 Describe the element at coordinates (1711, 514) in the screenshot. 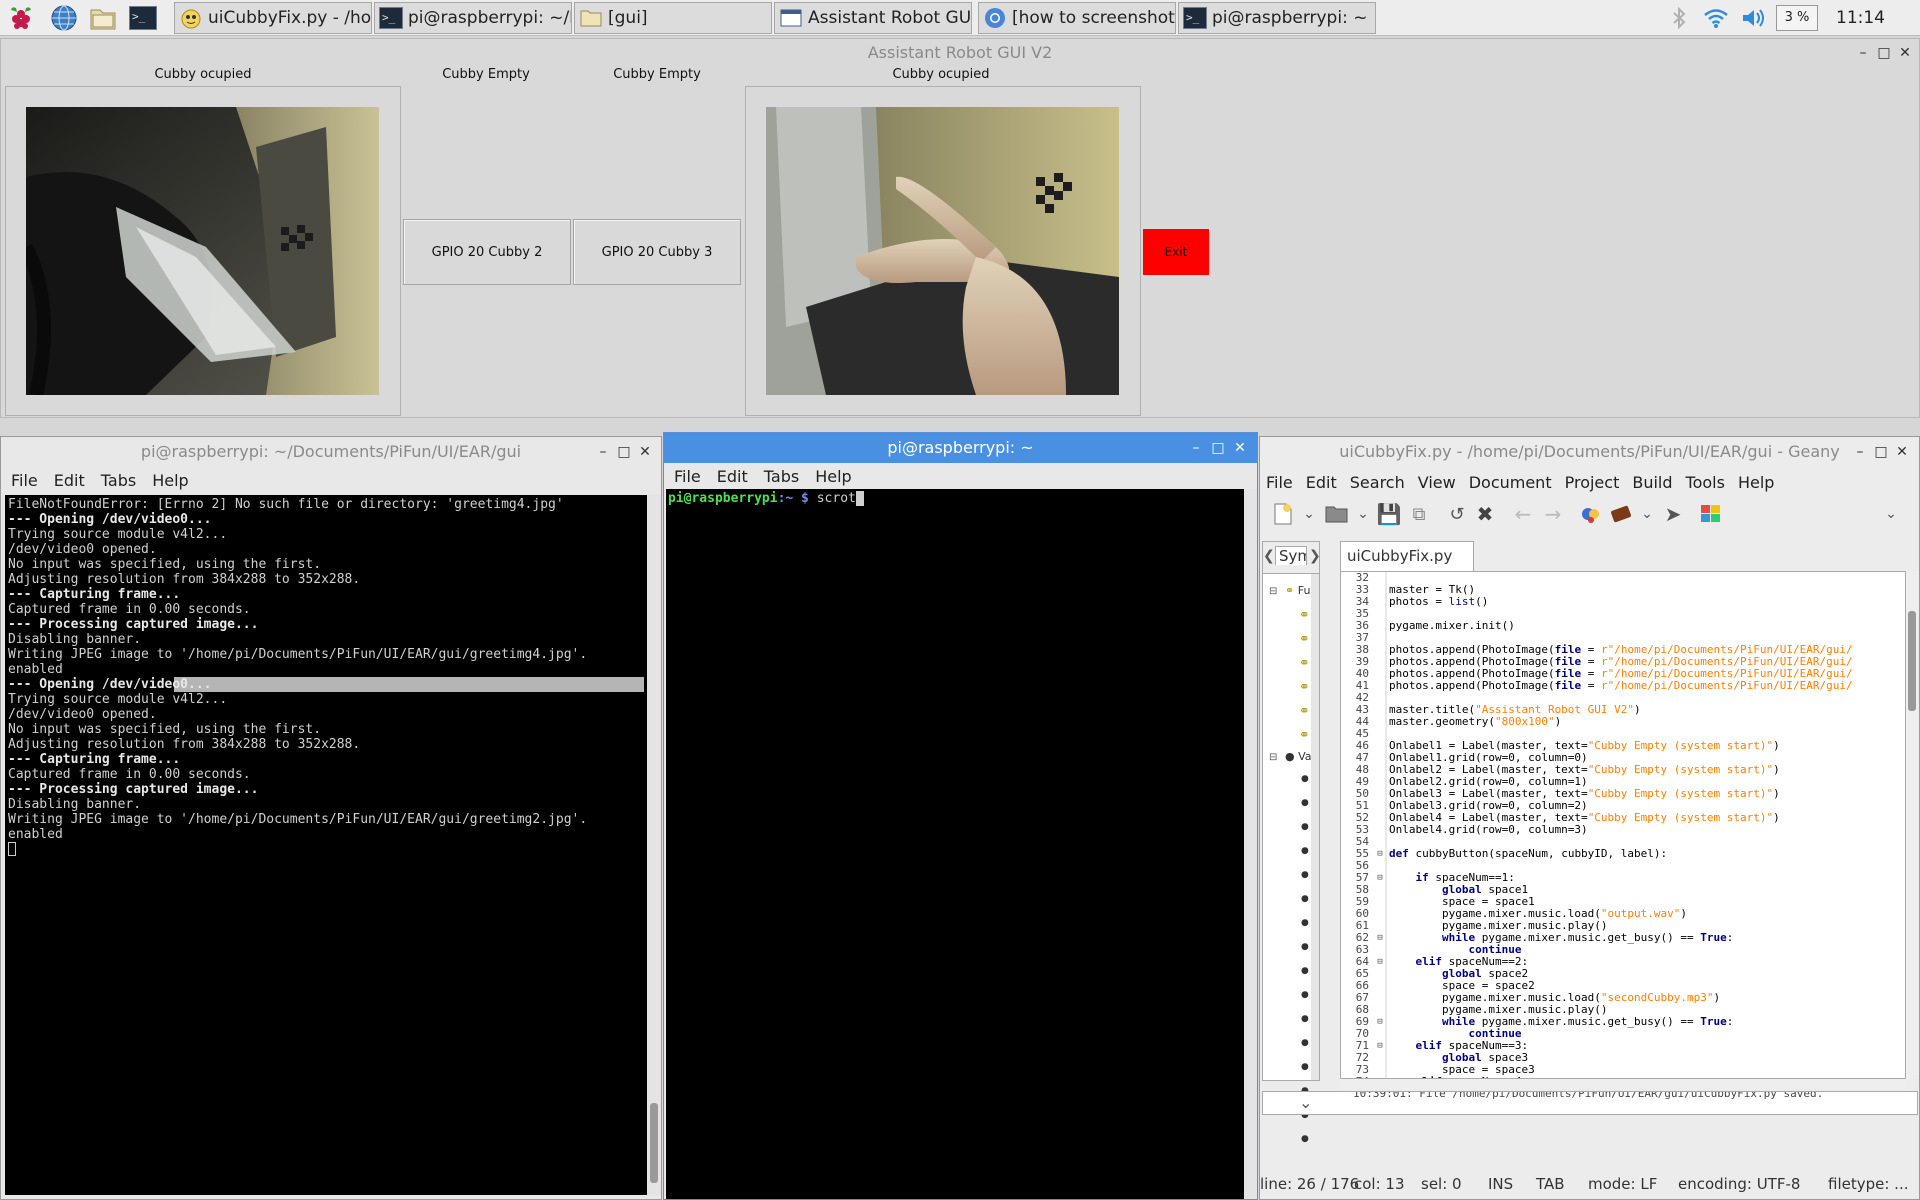

I see `color-chooser-icon` at that location.